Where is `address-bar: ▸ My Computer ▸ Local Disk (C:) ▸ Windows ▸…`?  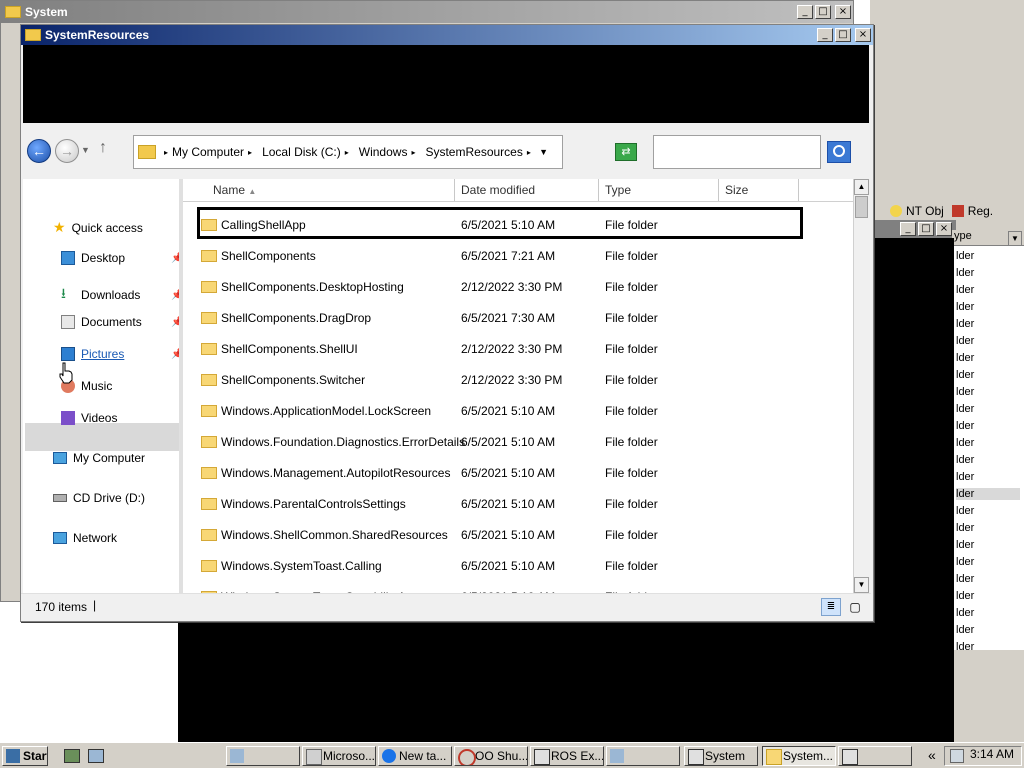
address-bar: ▸ My Computer ▸ Local Disk (C:) ▸ Windows ▸… is located at coordinates (348, 152).